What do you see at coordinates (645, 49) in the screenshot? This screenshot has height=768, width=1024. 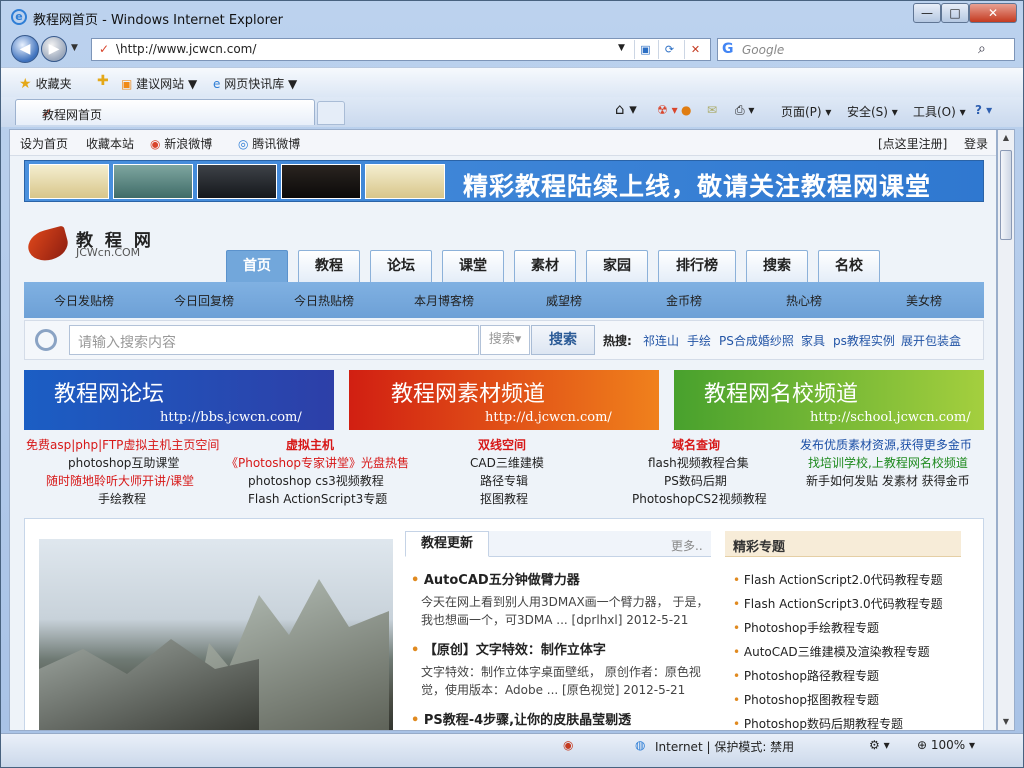 I see `compatibility-view-icon: ▣` at bounding box center [645, 49].